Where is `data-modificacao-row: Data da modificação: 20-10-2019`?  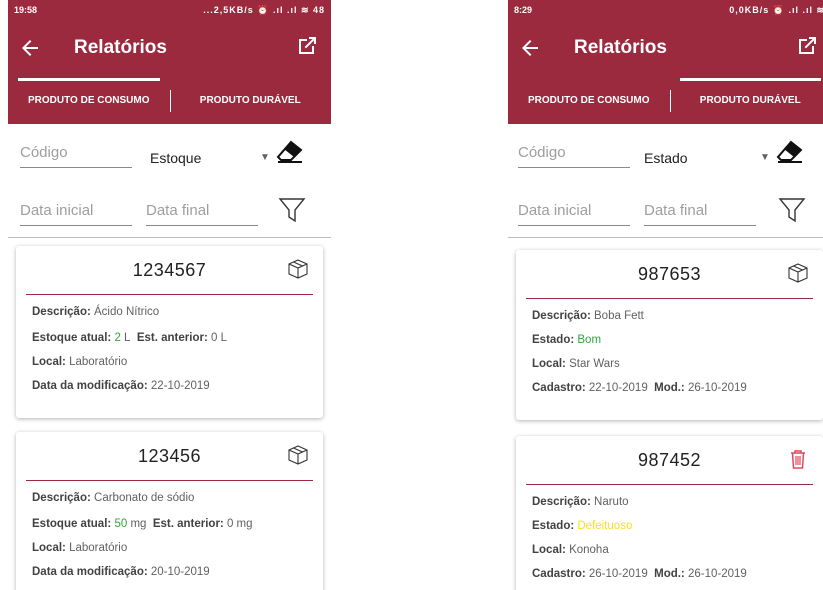
data-modificacao-row: Data da modificação: 20-10-2019 is located at coordinates (121, 572).